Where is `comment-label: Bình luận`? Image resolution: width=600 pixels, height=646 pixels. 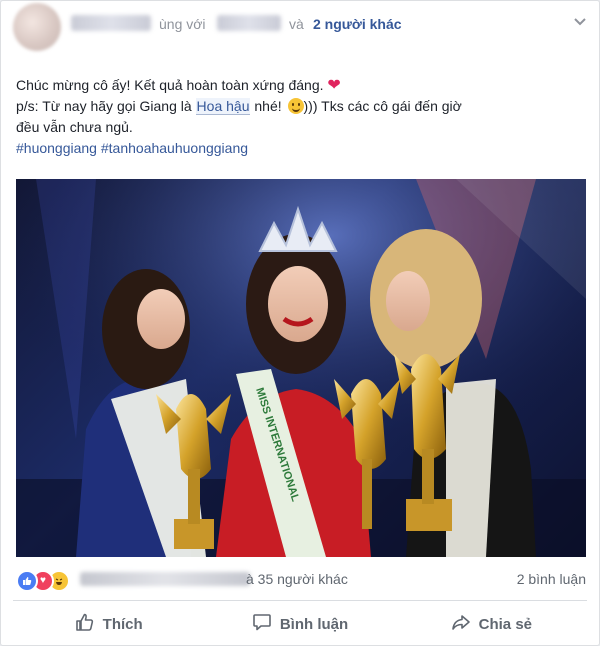
comment-label: Bình luận is located at coordinates (314, 624).